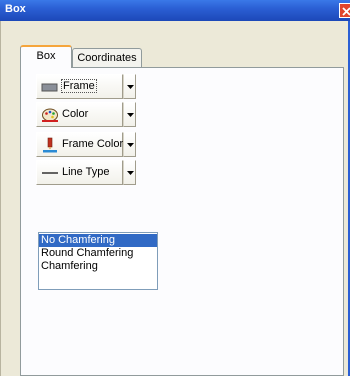 This screenshot has height=376, width=350. Describe the element at coordinates (46, 56) in the screenshot. I see `tab-box: Box` at that location.